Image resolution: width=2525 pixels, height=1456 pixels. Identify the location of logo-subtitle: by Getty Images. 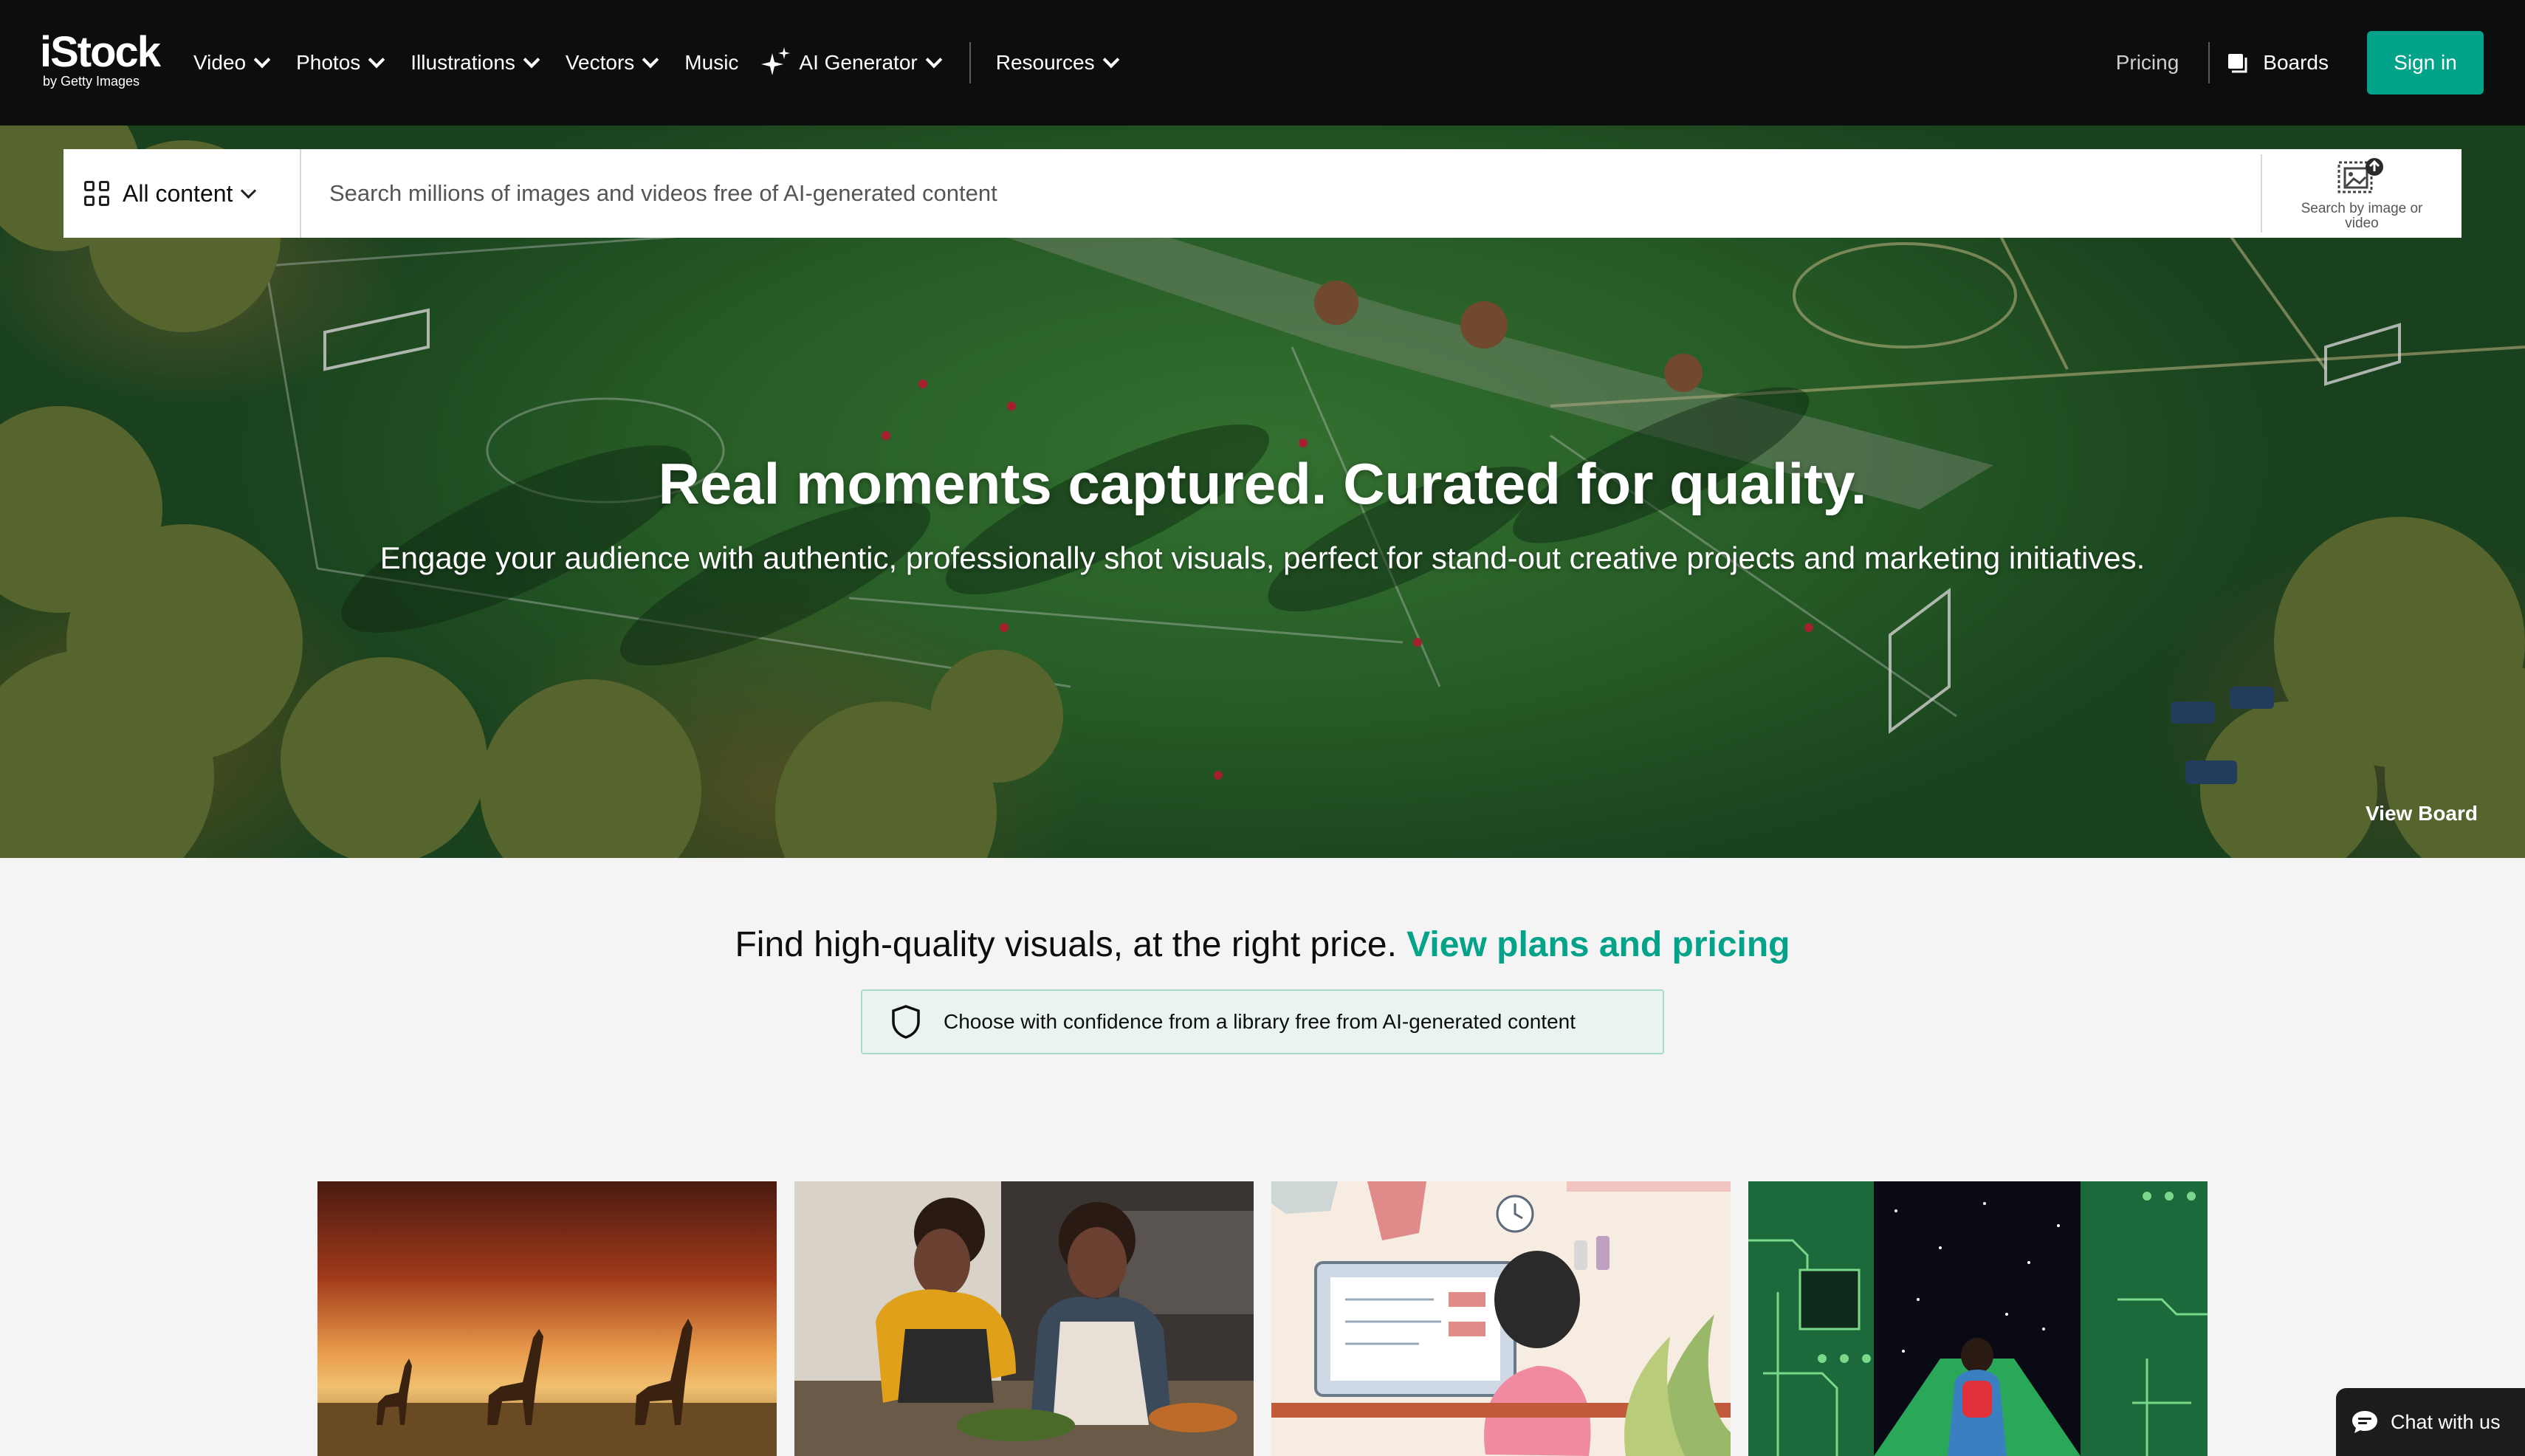
(91, 82).